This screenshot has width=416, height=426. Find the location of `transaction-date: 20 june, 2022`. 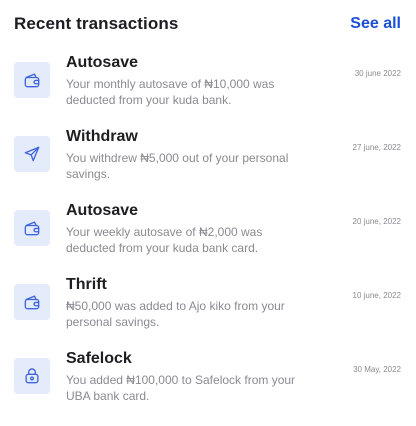

transaction-date: 20 june, 2022 is located at coordinates (377, 221).